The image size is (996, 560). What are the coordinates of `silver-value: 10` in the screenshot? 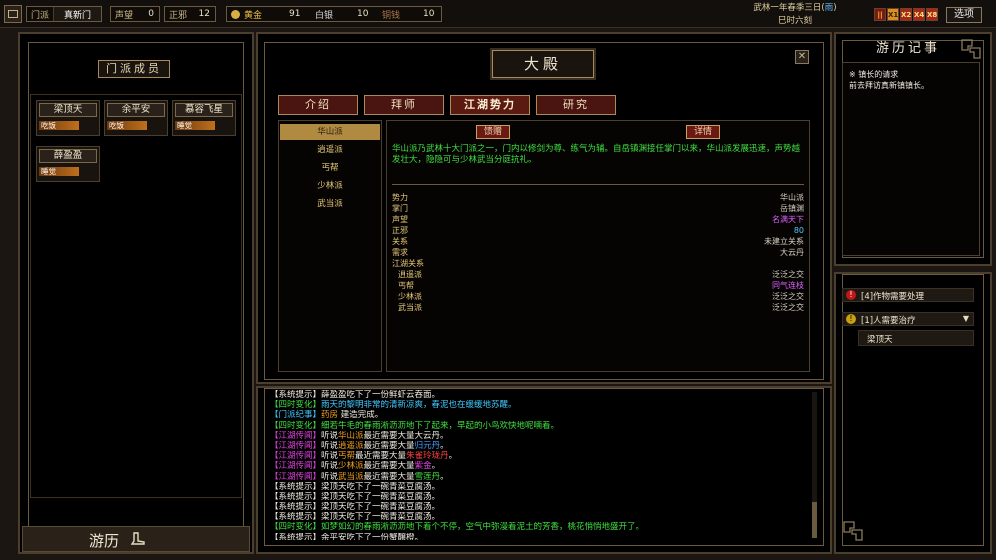 It's located at (363, 14).